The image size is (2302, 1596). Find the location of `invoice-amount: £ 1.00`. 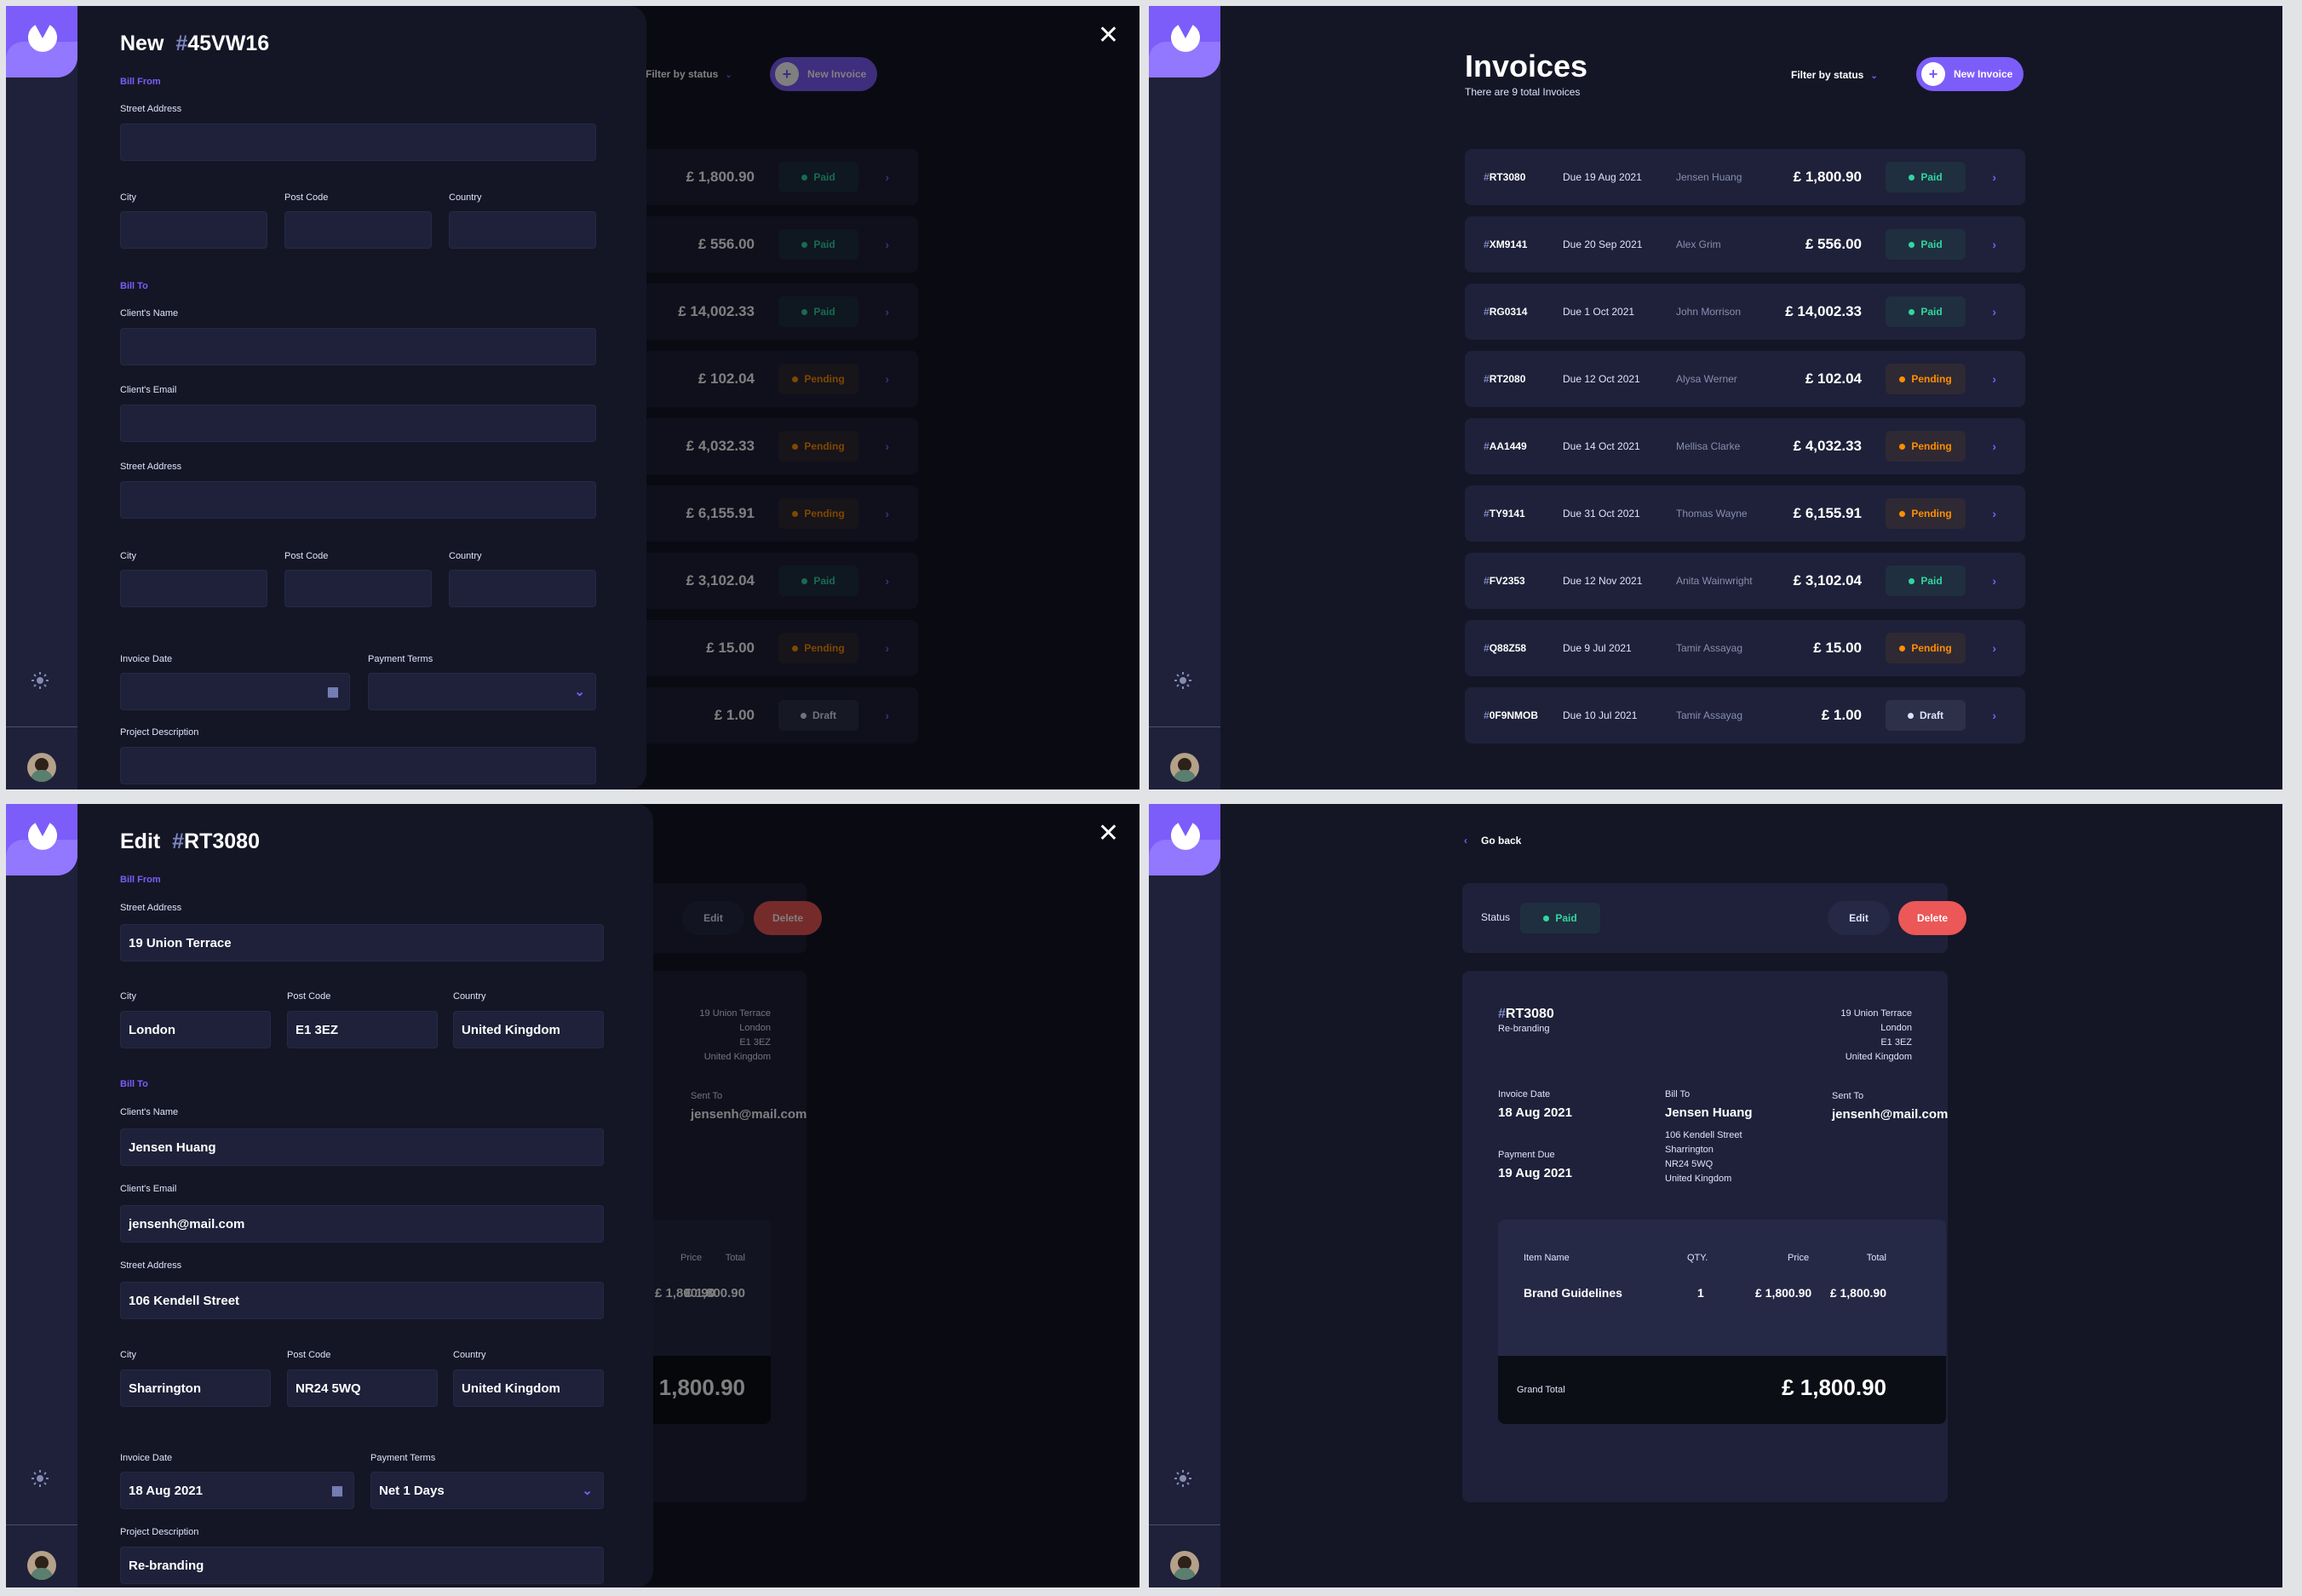

invoice-amount: £ 1.00 is located at coordinates (1841, 715).